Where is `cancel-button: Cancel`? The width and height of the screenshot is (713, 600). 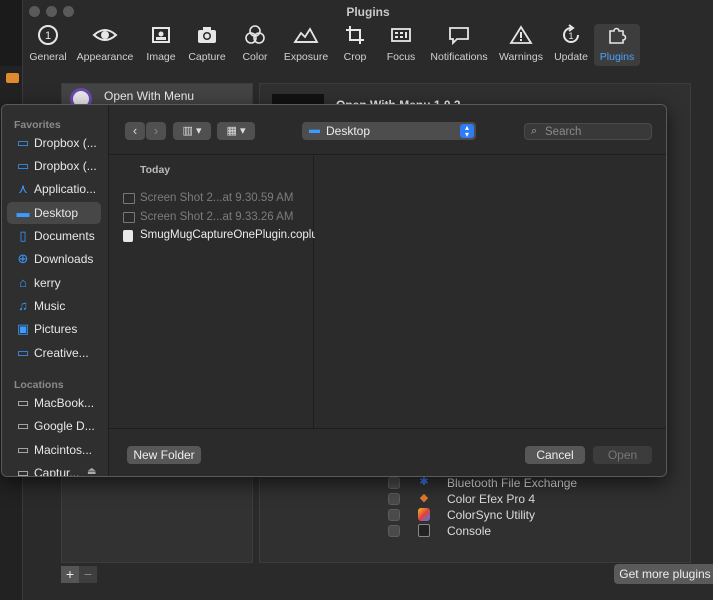 cancel-button: Cancel is located at coordinates (555, 455).